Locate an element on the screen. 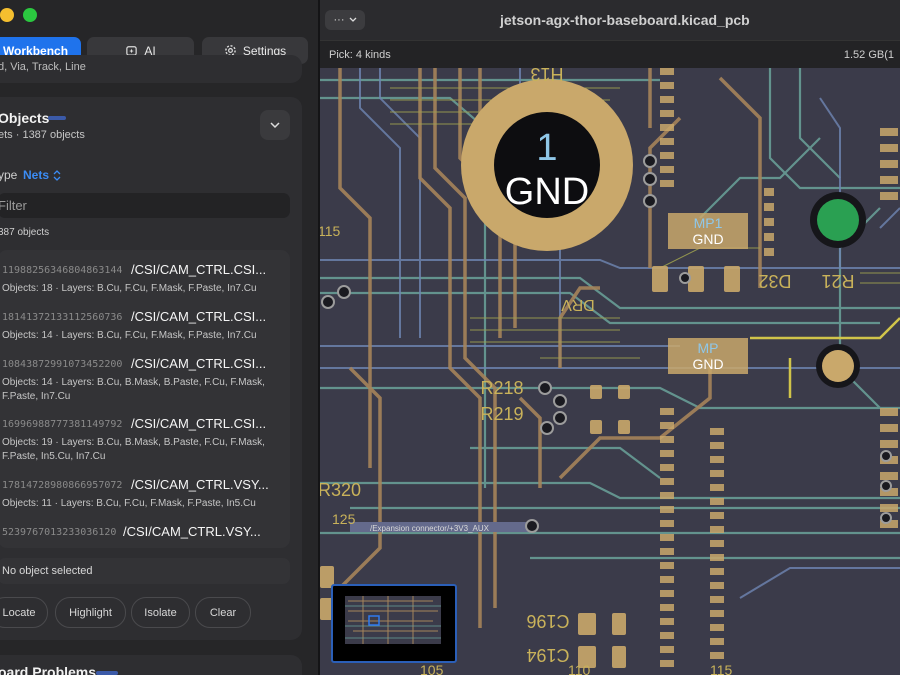  object-id: 18141372133112560736 is located at coordinates (62, 317).